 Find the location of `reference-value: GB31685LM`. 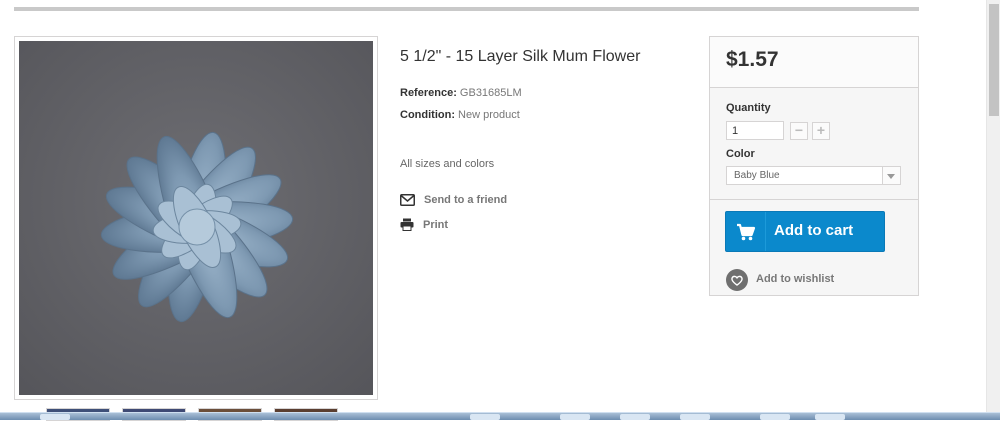

reference-value: GB31685LM is located at coordinates (490, 93).